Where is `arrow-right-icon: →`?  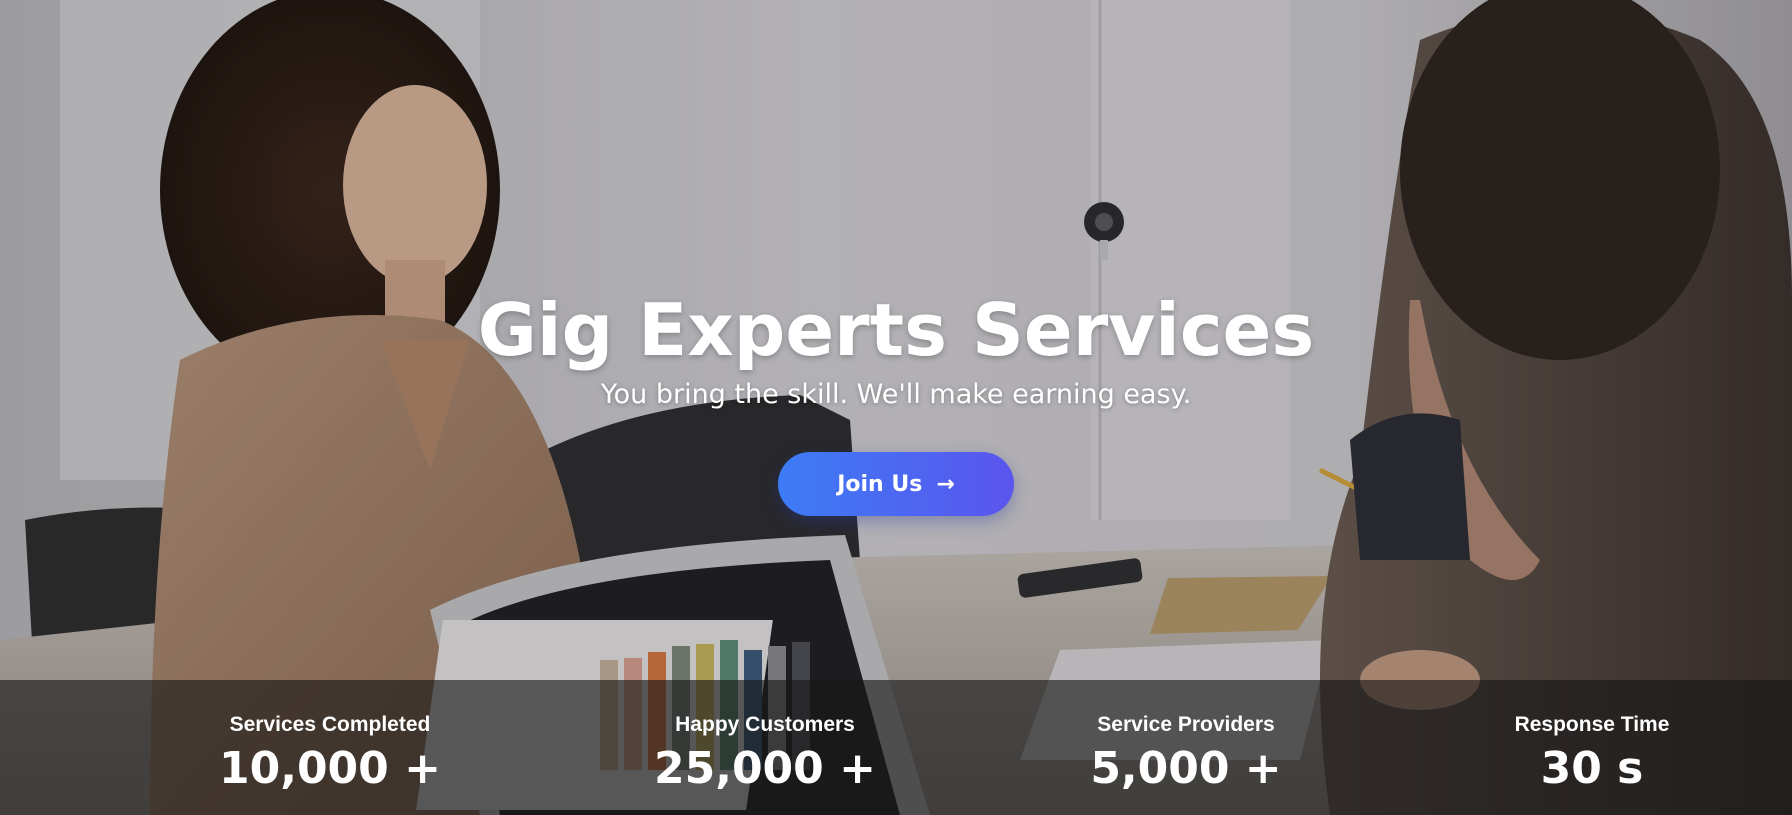
arrow-right-icon: → is located at coordinates (945, 484).